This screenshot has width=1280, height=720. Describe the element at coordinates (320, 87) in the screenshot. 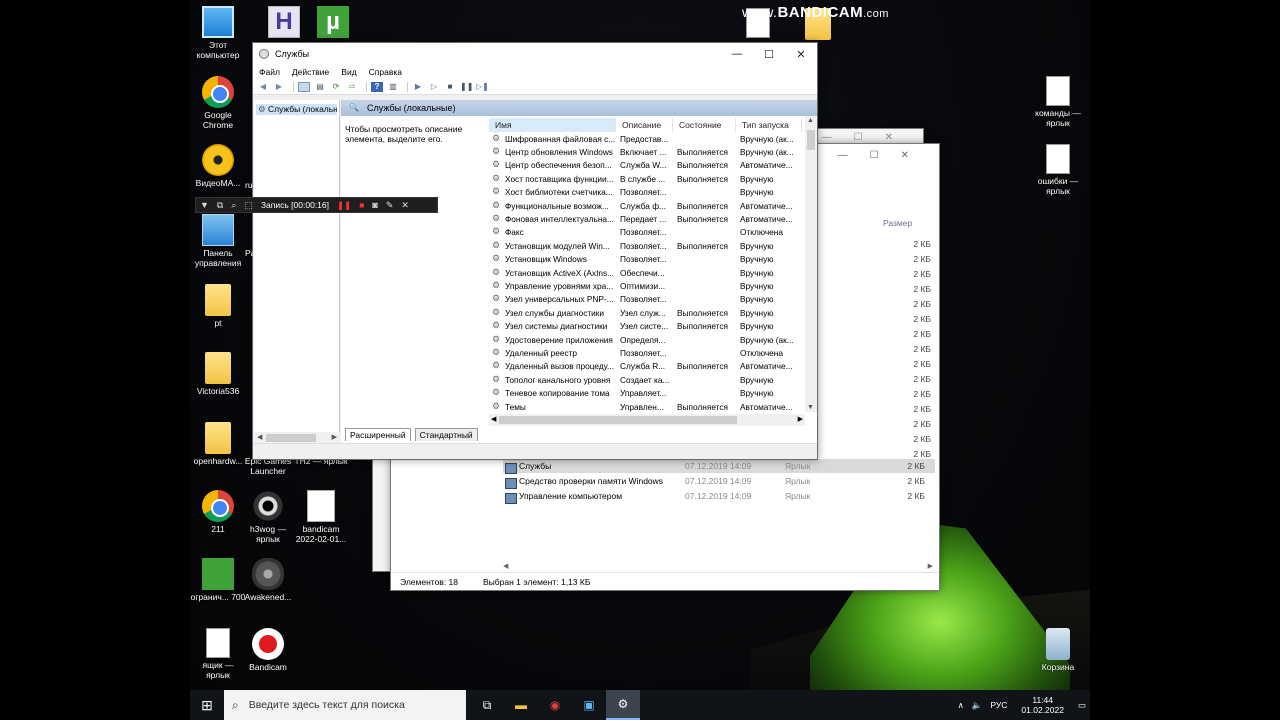

I see `properties-icon: ▤` at that location.